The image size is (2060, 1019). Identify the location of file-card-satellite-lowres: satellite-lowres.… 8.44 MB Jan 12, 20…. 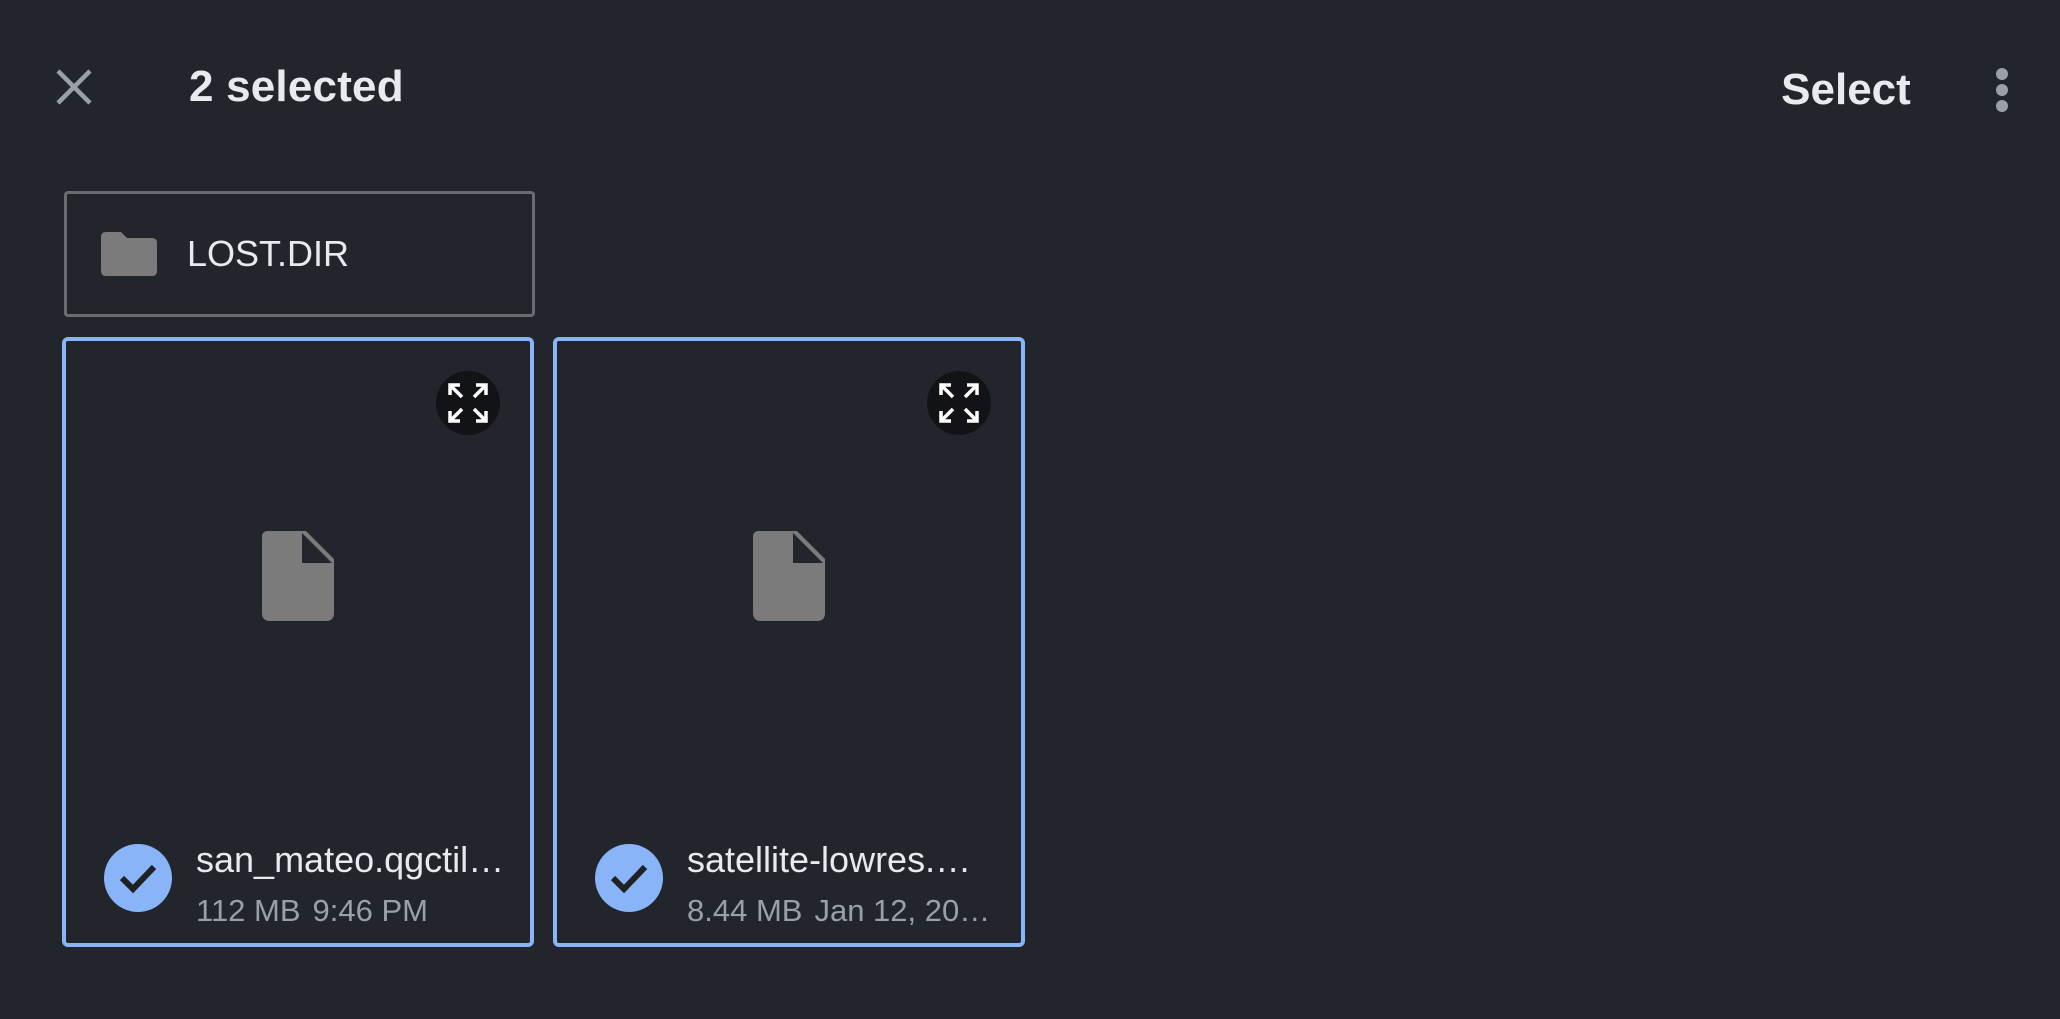
(789, 642).